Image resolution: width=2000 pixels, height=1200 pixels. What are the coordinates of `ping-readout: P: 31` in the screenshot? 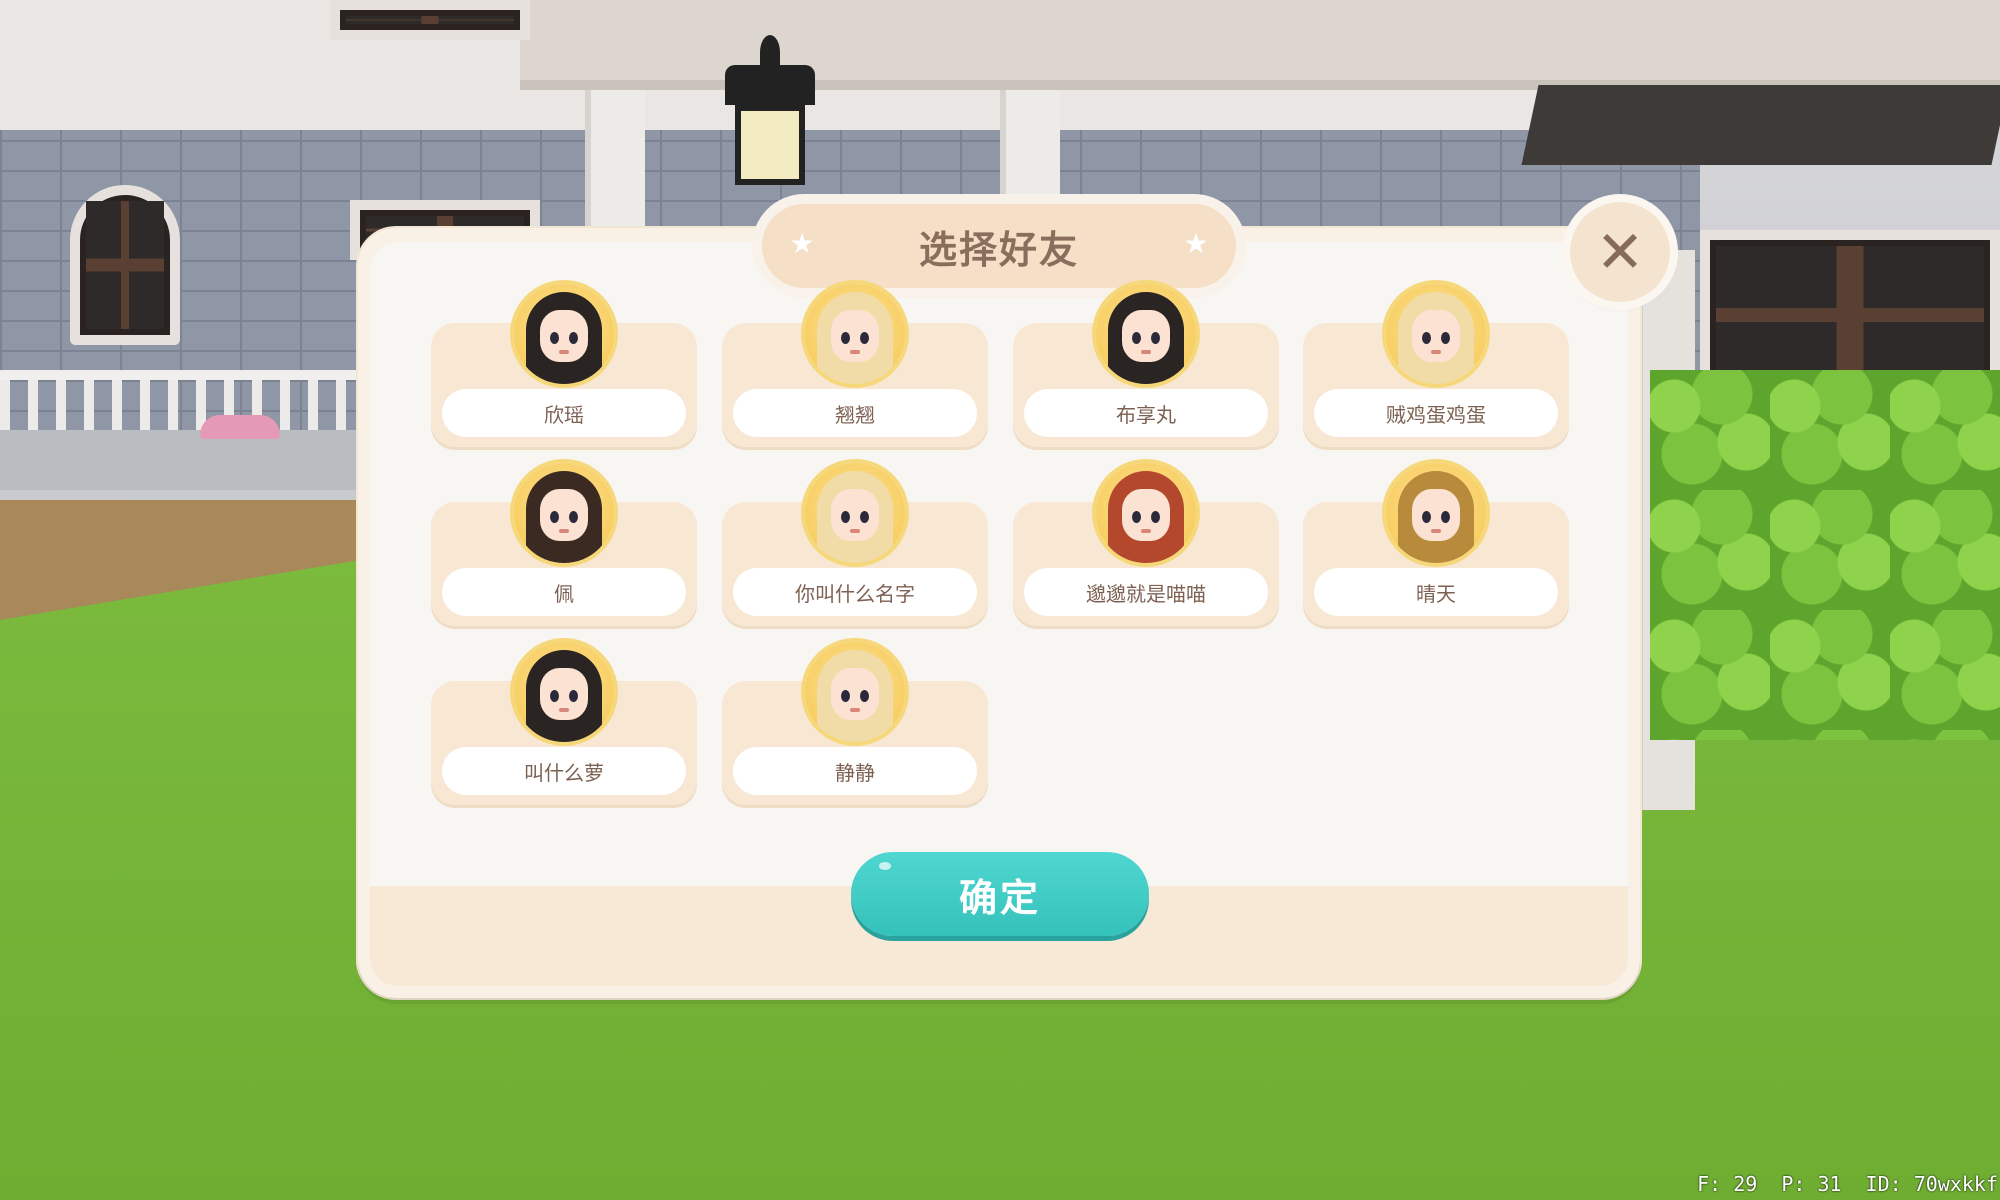 It's located at (1811, 1184).